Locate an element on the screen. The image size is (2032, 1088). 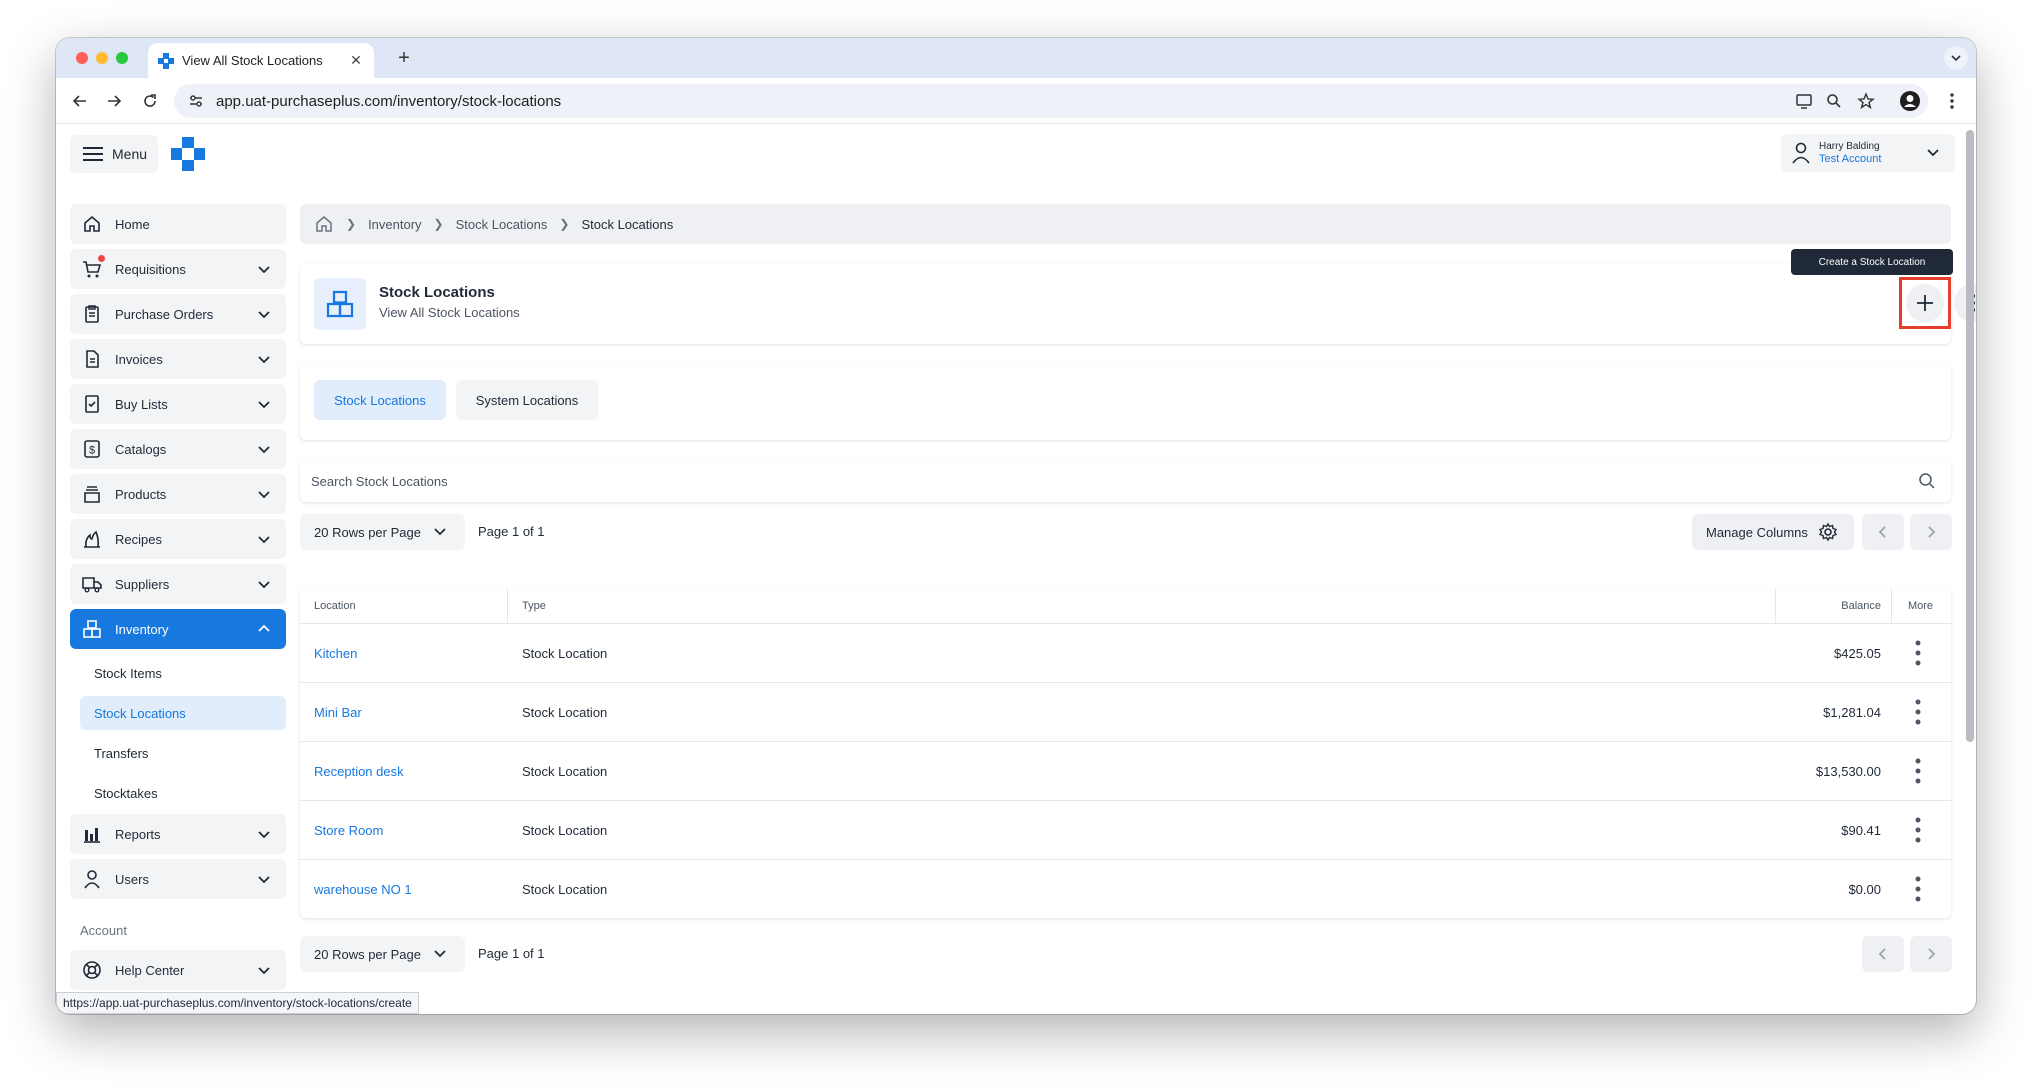
truck-icon is located at coordinates (92, 584).